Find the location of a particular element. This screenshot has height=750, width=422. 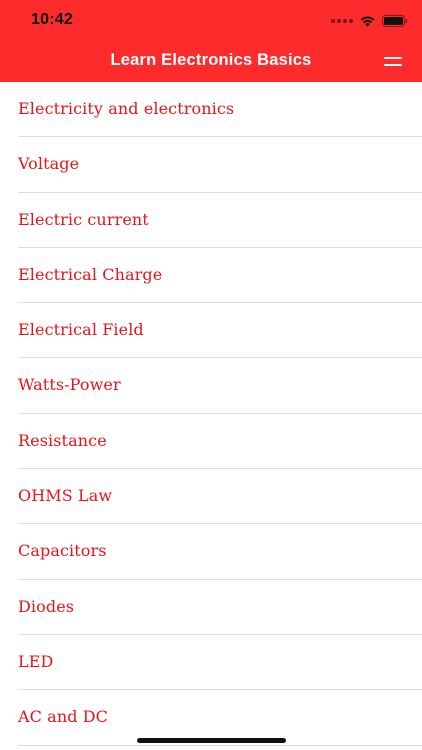

navigation-bar: Learn Electronics Basics is located at coordinates (211, 63).